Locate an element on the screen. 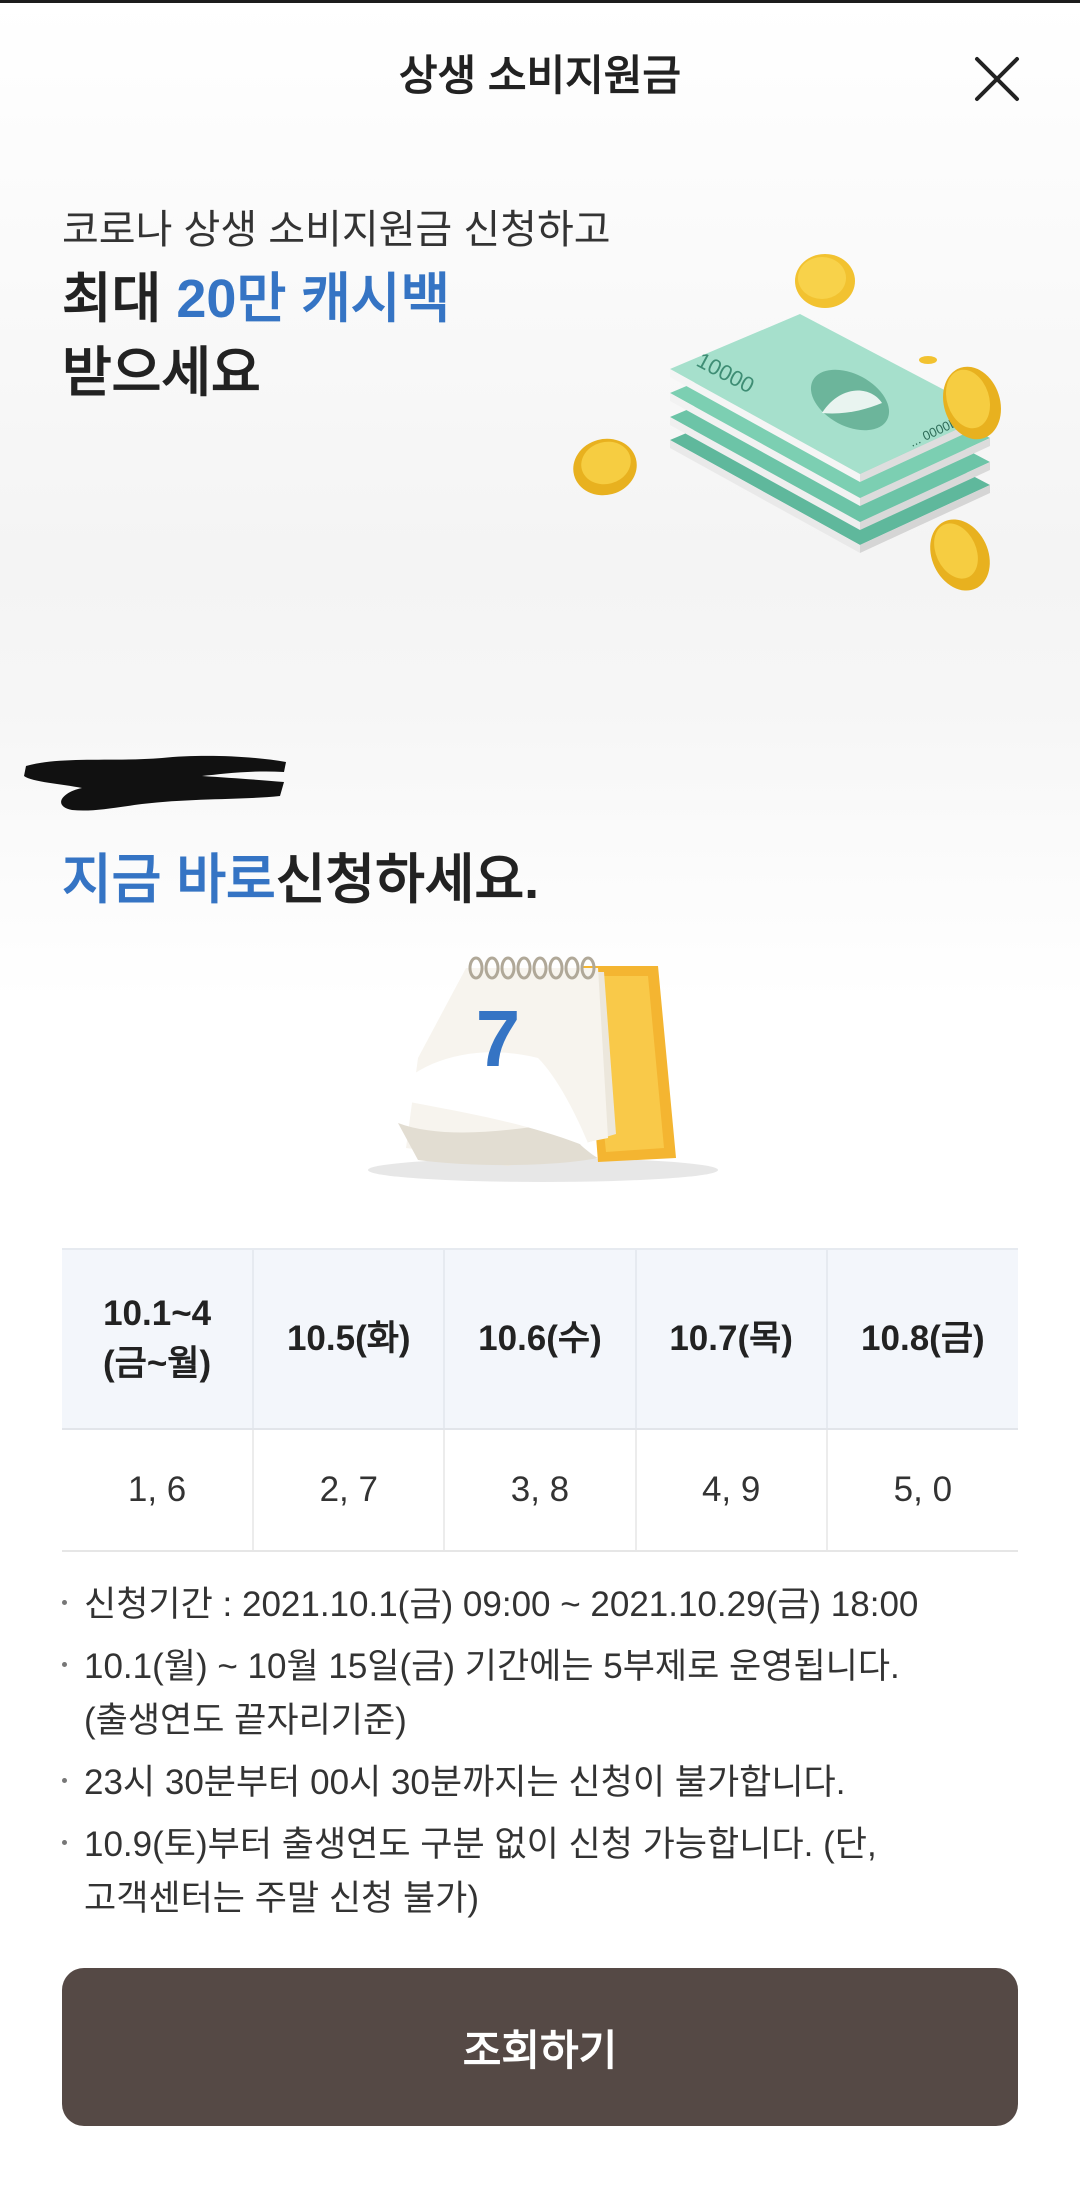 The image size is (1080, 2187). schedule-day-range: (금~월) is located at coordinates (157, 1363).